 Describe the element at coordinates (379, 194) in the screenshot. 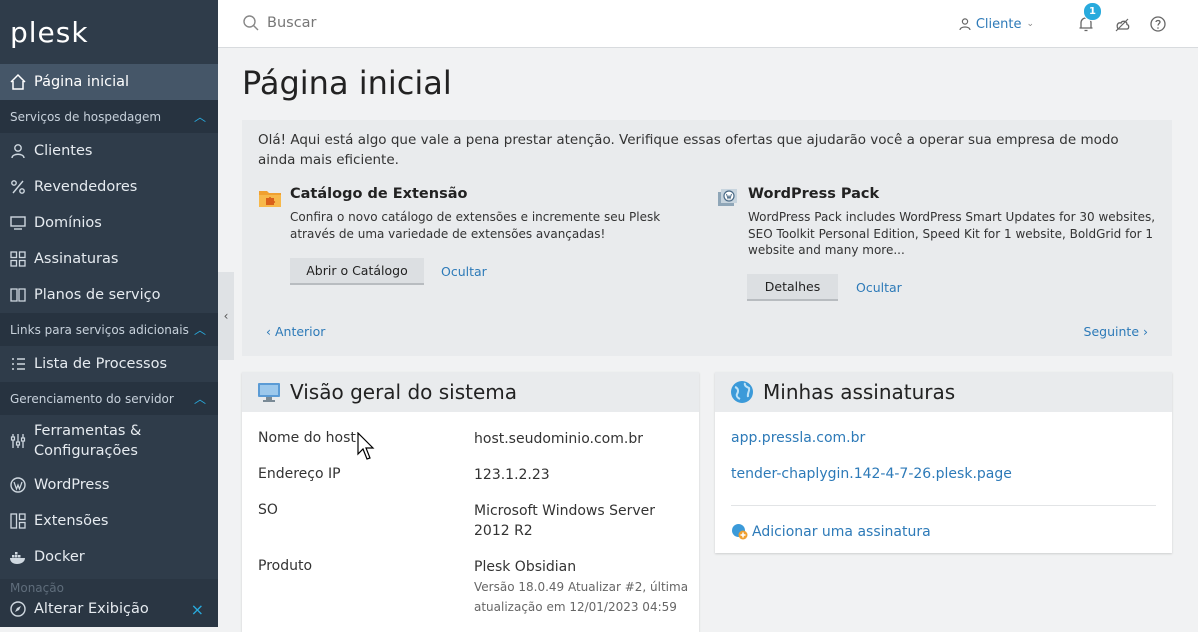

I see `offer-title: Catálogo de Extensão` at that location.